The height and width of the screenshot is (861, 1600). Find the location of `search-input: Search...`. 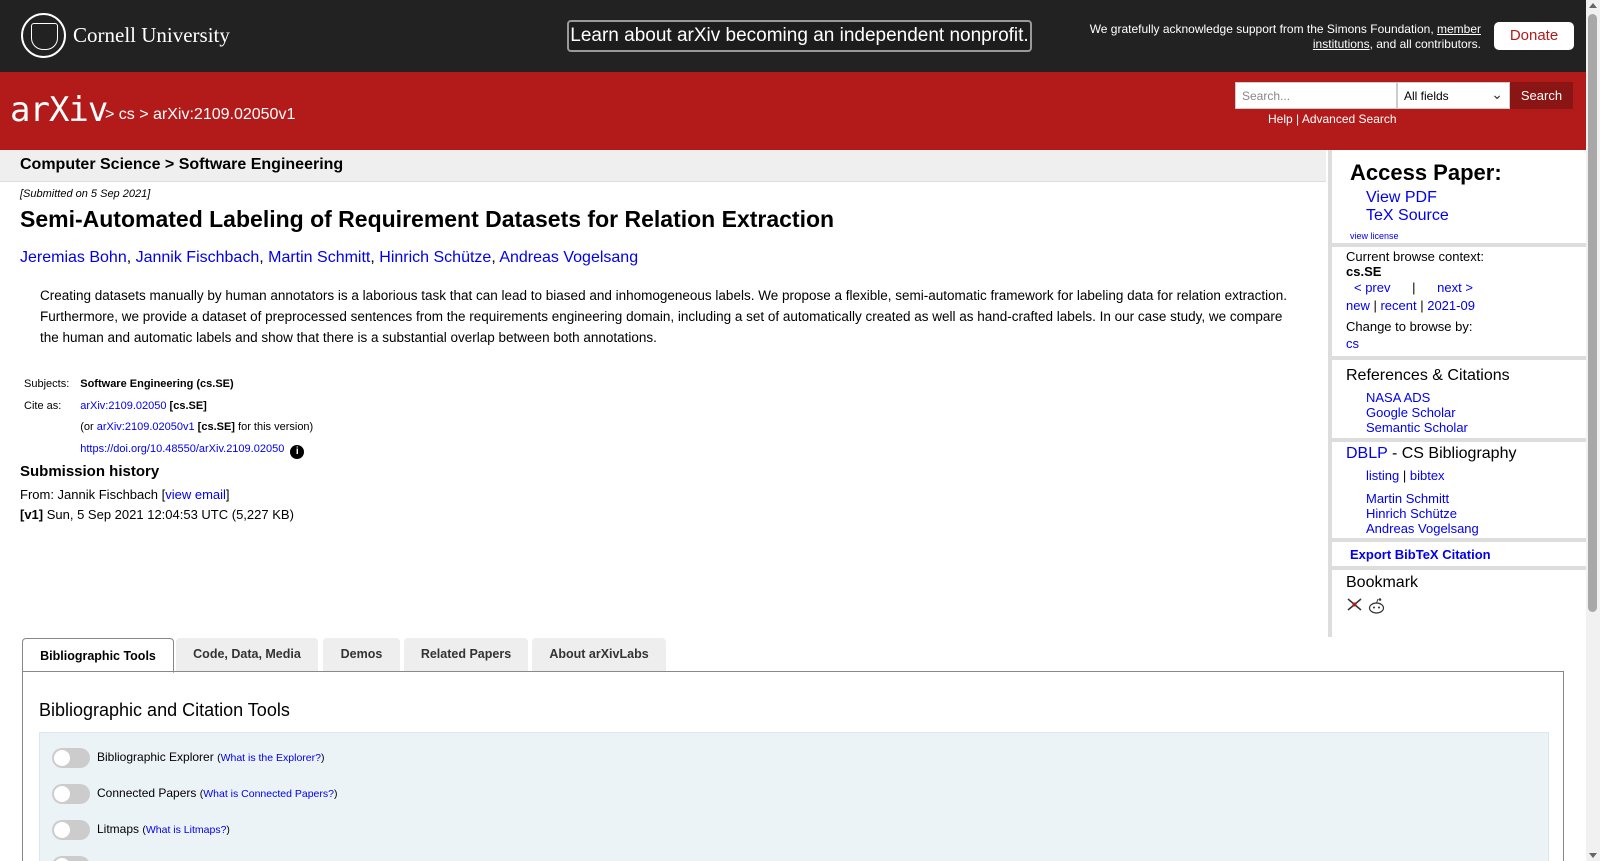

search-input: Search... is located at coordinates (1316, 95).